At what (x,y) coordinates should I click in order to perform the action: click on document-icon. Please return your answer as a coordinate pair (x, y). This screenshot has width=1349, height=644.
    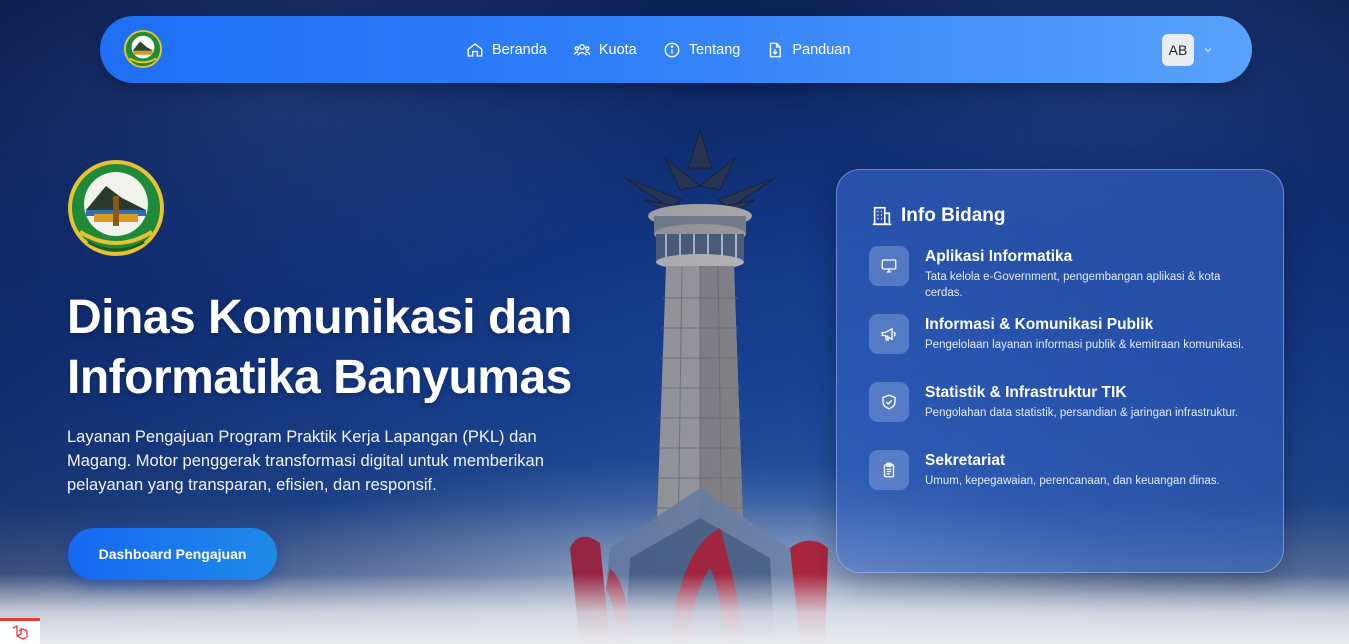
    Looking at the image, I should click on (776, 49).